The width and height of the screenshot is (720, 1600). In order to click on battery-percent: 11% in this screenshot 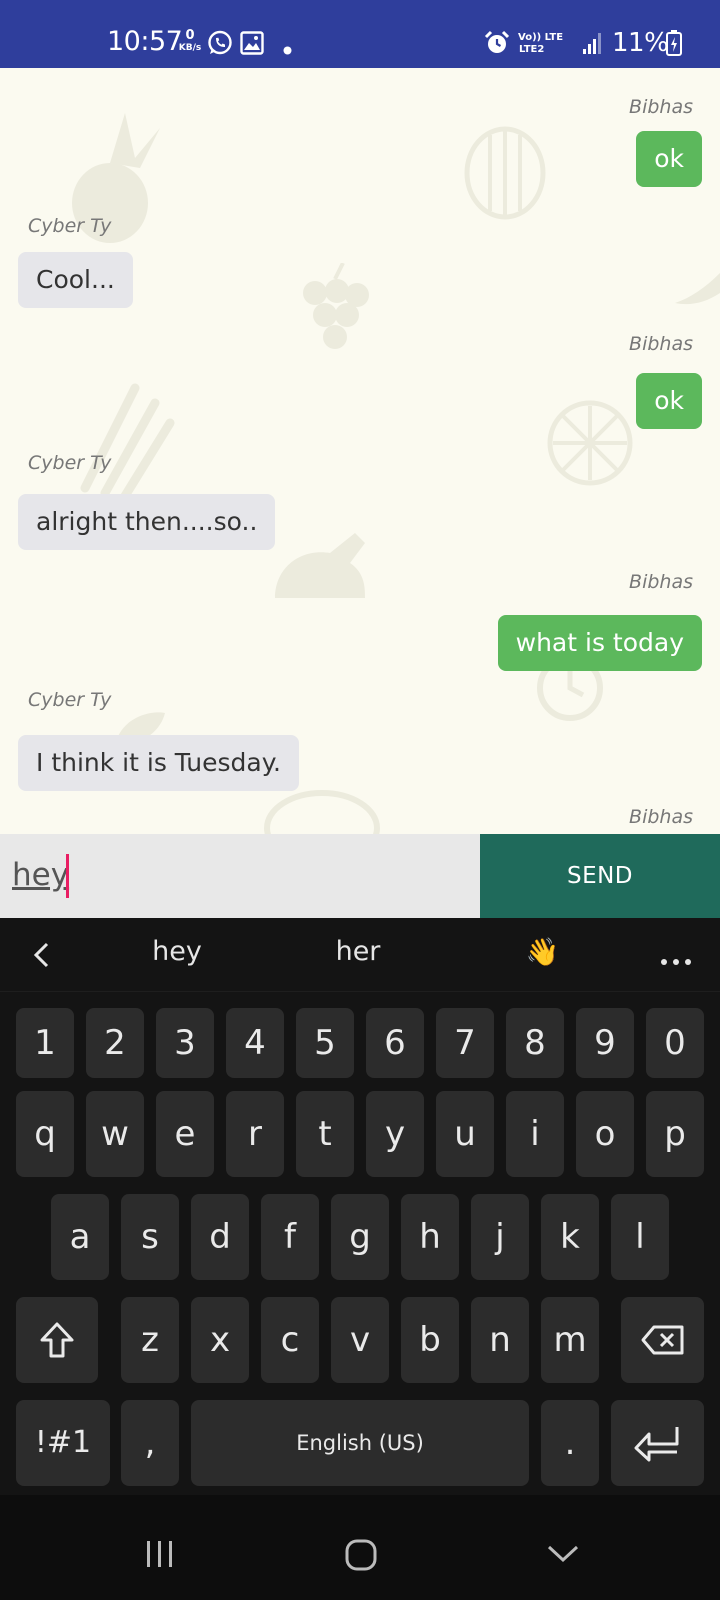, I will do `click(640, 43)`.